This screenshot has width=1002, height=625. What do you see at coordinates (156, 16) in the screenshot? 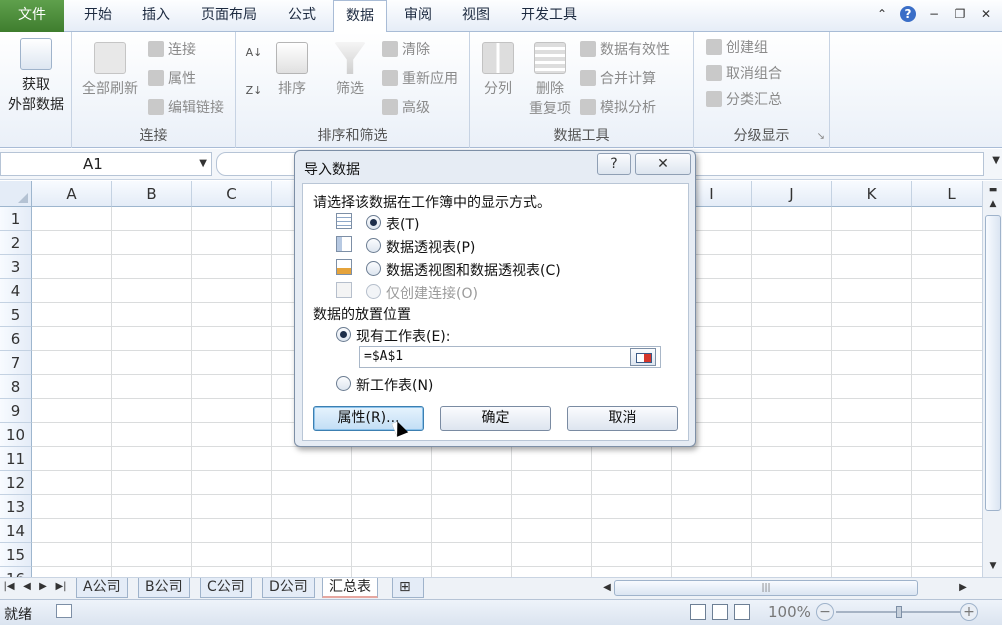
I see `tab-insert: 插入` at bounding box center [156, 16].